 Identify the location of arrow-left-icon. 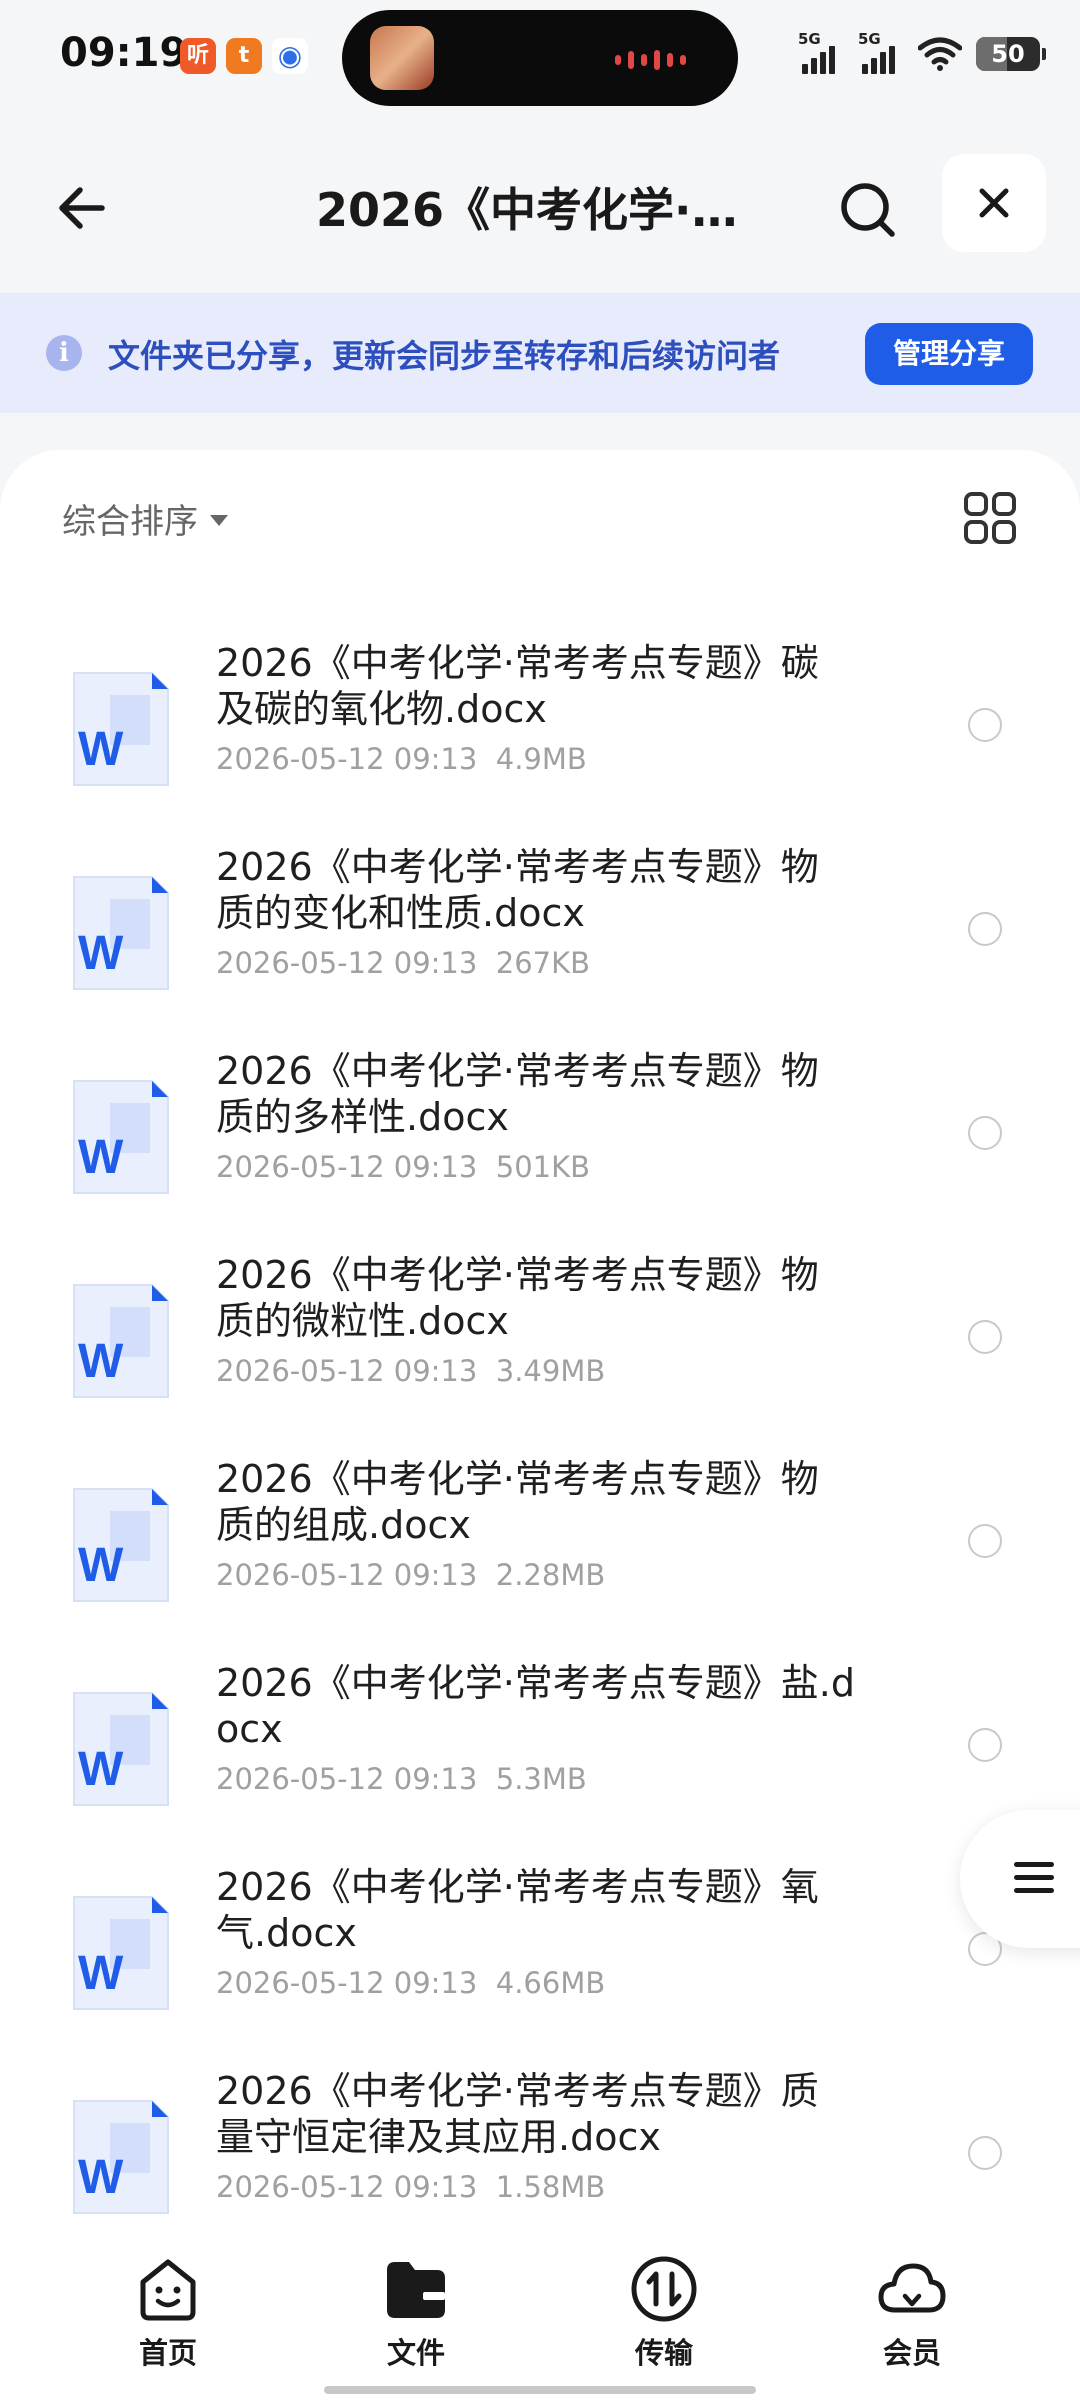
(82, 208).